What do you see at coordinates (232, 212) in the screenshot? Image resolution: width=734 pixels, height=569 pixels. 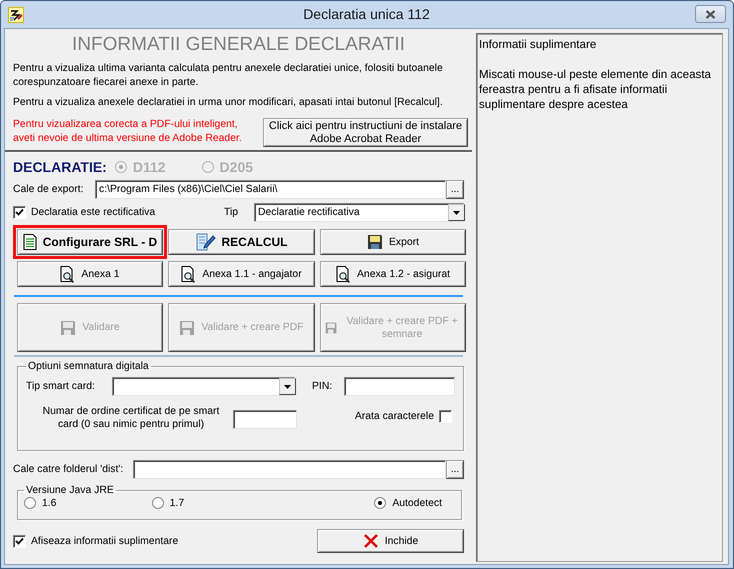 I see `field-label: Tip` at bounding box center [232, 212].